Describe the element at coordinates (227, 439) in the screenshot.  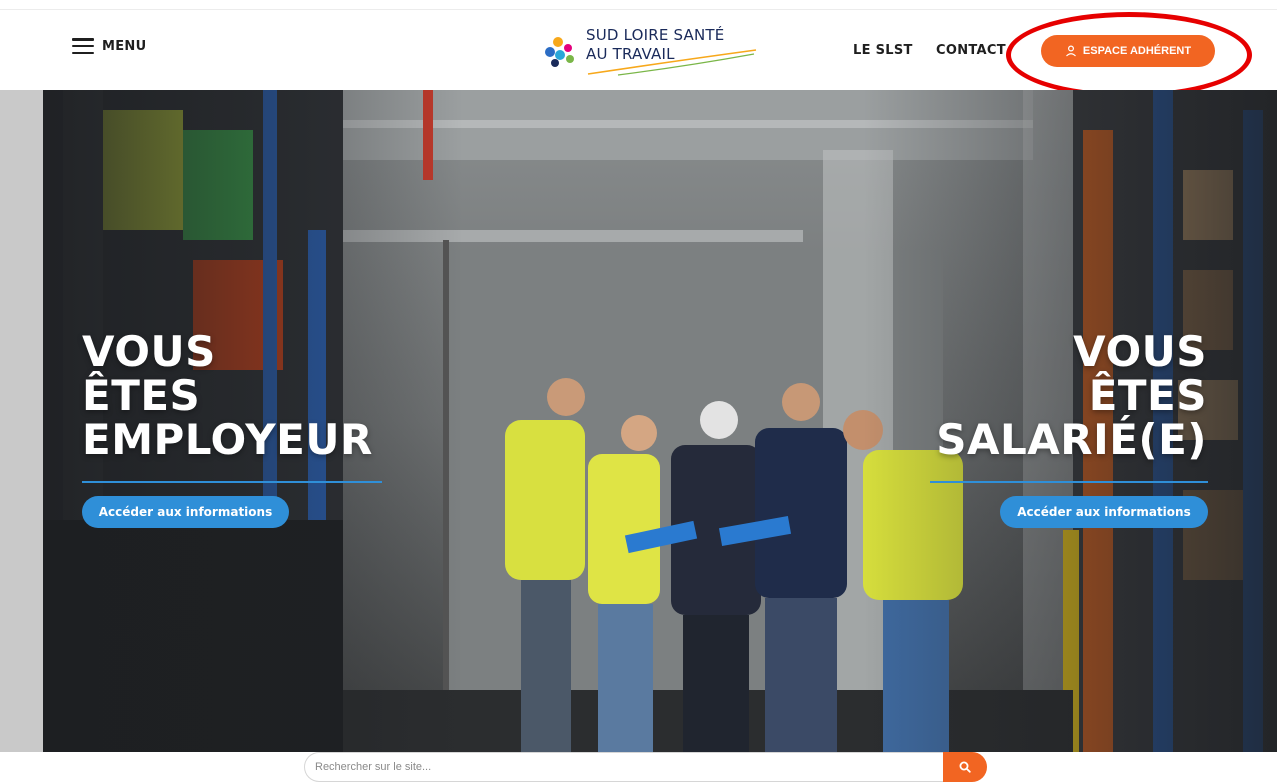
I see `employeur-heading-line3: EMPLOYEUR` at that location.